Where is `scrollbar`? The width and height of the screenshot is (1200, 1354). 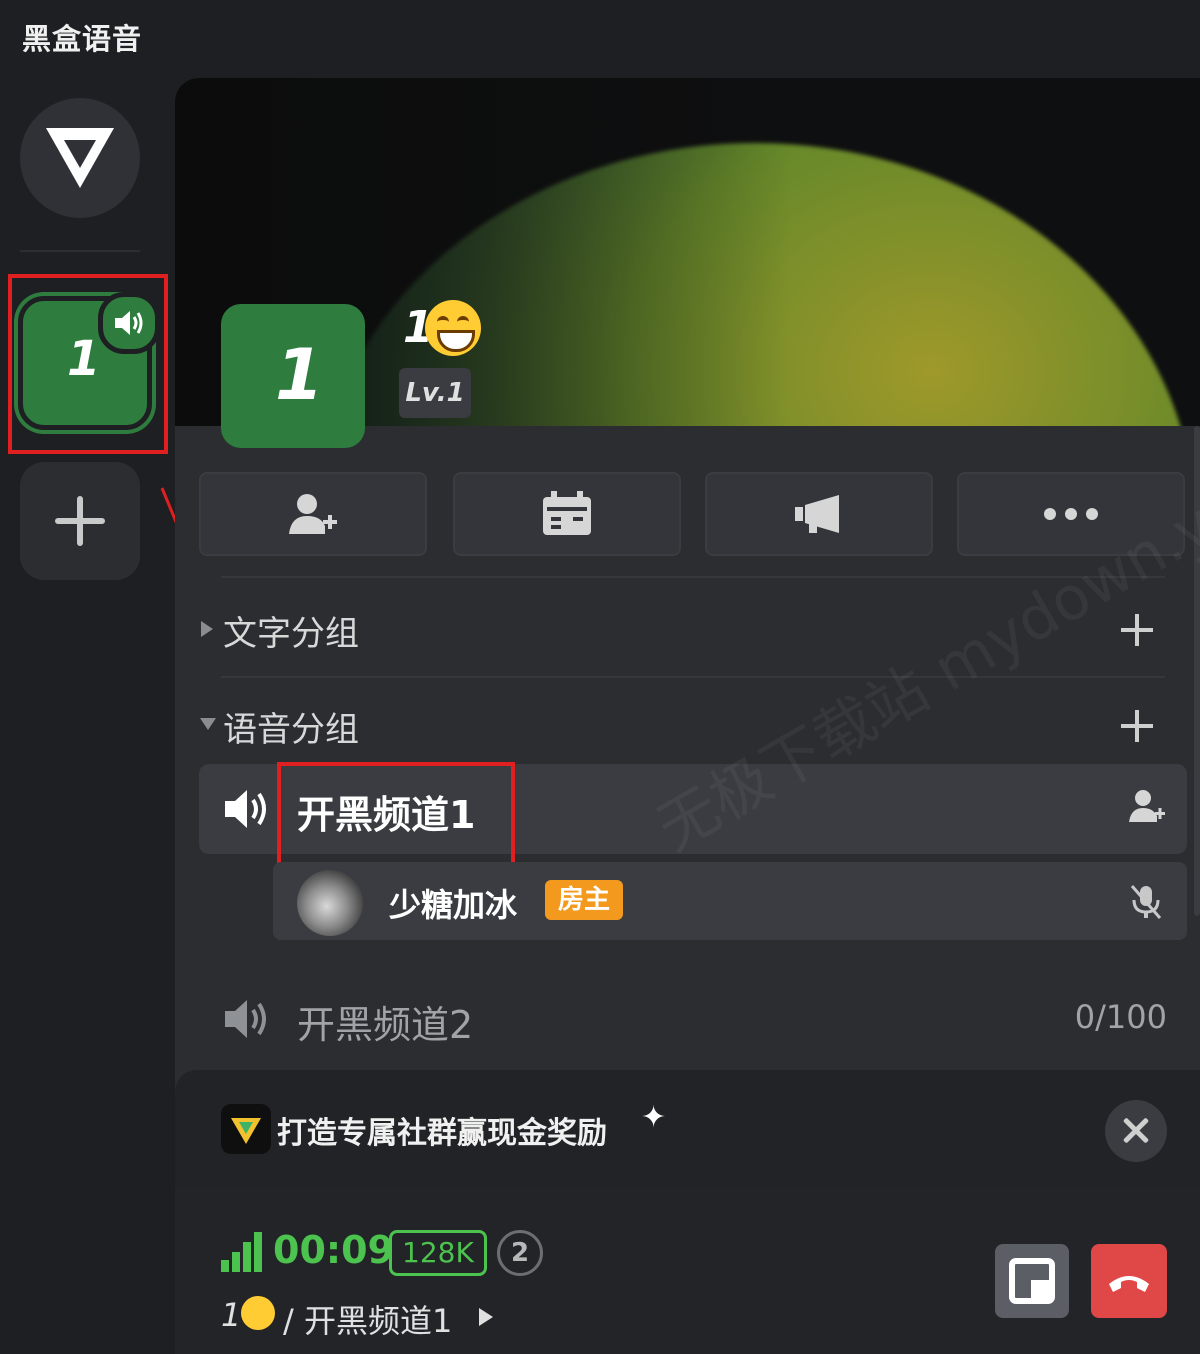
scrollbar is located at coordinates (1197, 671).